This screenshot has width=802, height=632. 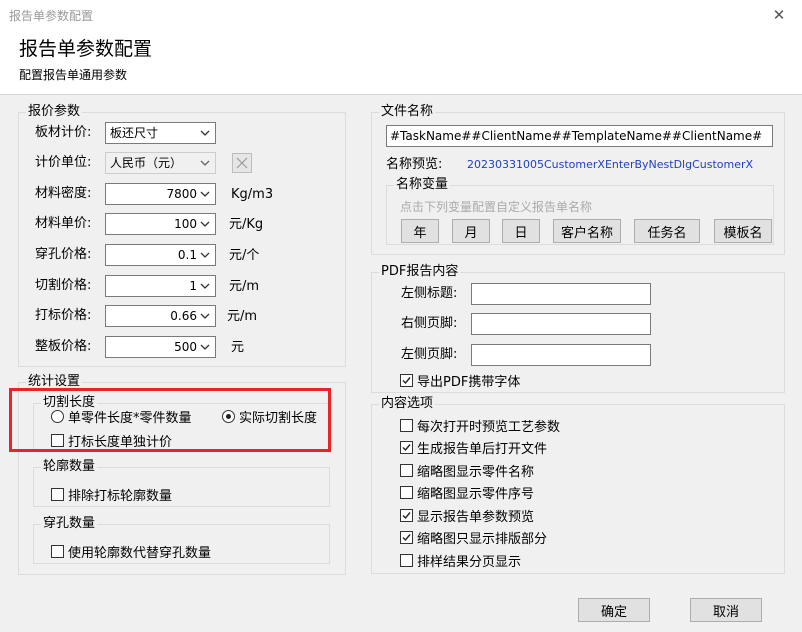 What do you see at coordinates (401, 62) in the screenshot?
I see `dialog-header: 报告单参数配置 配置报告单通用参数` at bounding box center [401, 62].